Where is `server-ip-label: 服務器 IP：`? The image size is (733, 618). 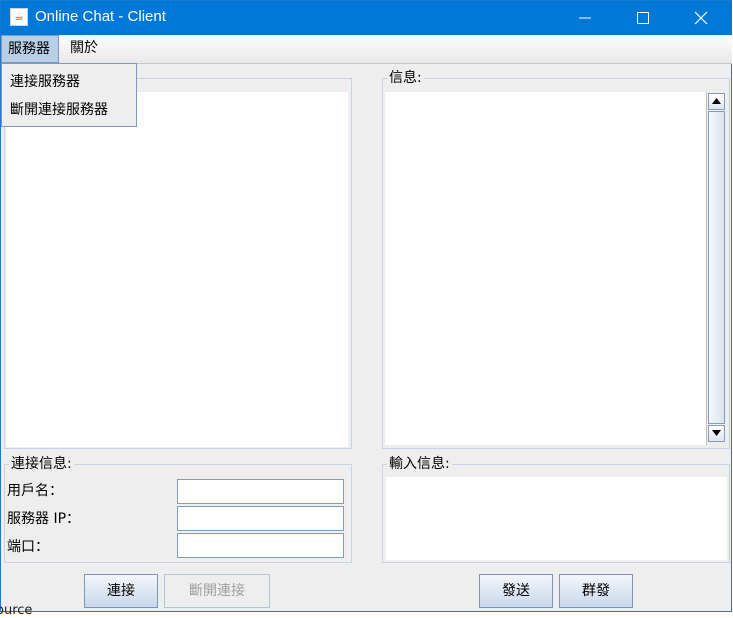 server-ip-label: 服務器 IP： is located at coordinates (44, 519).